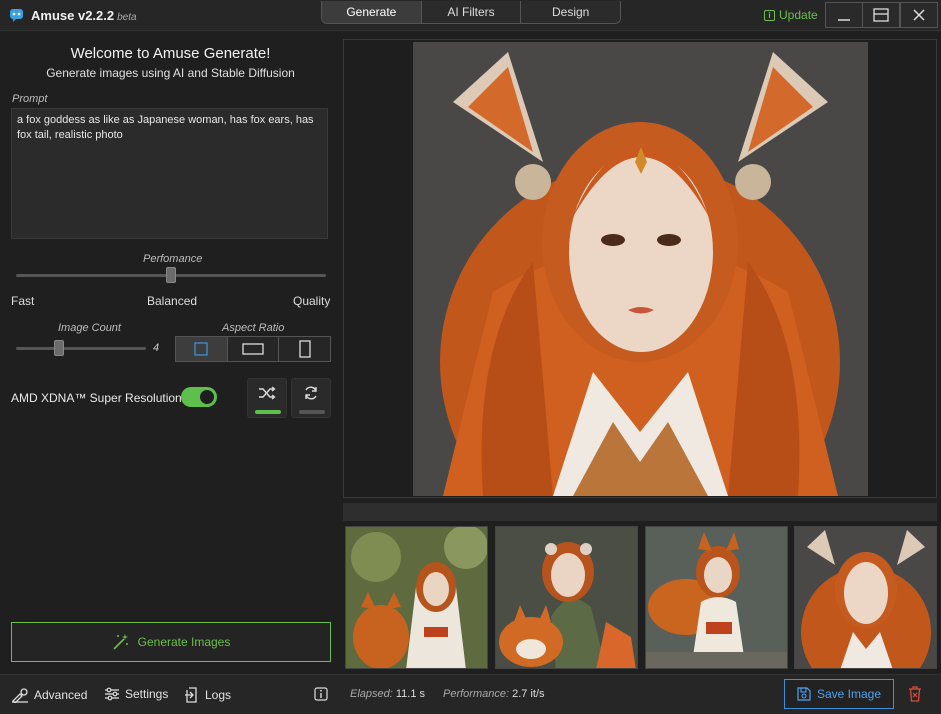  Describe the element at coordinates (173, 259) in the screenshot. I see `performance-label: Perfomance` at that location.